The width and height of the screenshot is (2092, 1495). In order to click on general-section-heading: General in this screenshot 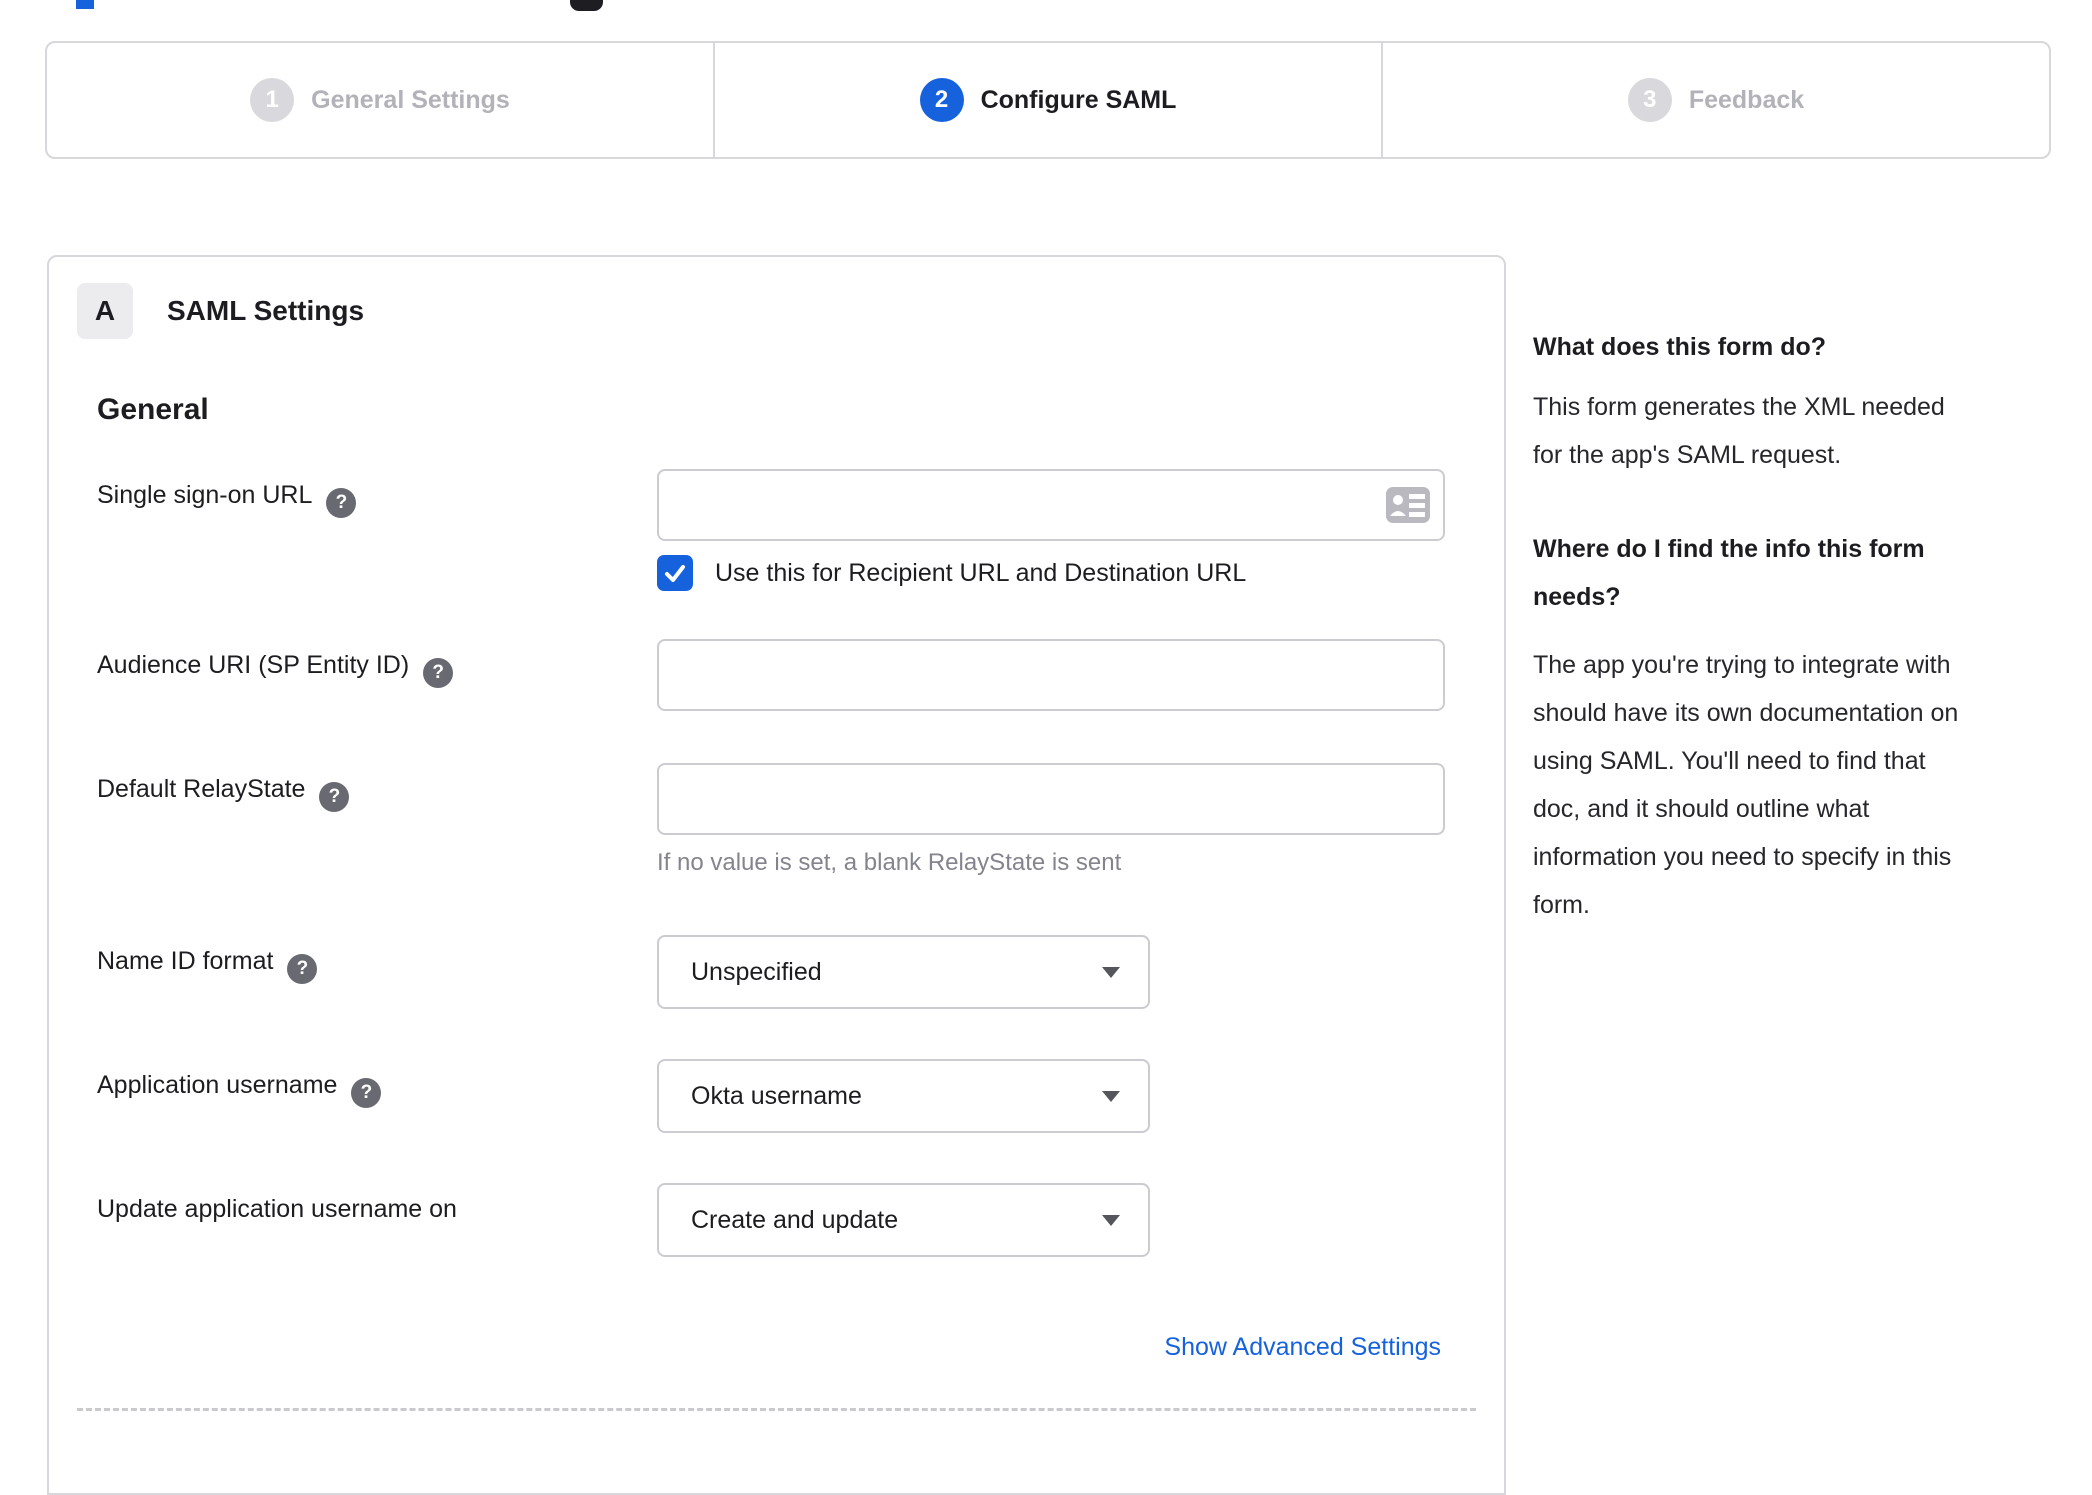, I will do `click(153, 409)`.